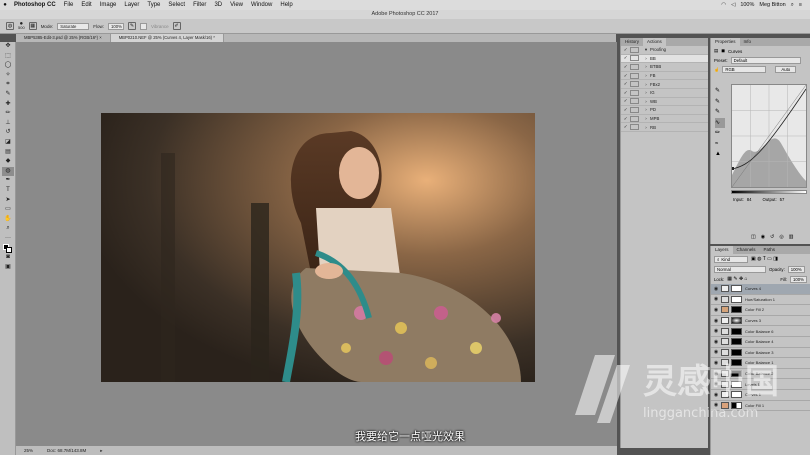 Image resolution: width=810 pixels, height=455 pixels. What do you see at coordinates (716, 70) in the screenshot?
I see `target-adjust-icon: ☝` at bounding box center [716, 70].